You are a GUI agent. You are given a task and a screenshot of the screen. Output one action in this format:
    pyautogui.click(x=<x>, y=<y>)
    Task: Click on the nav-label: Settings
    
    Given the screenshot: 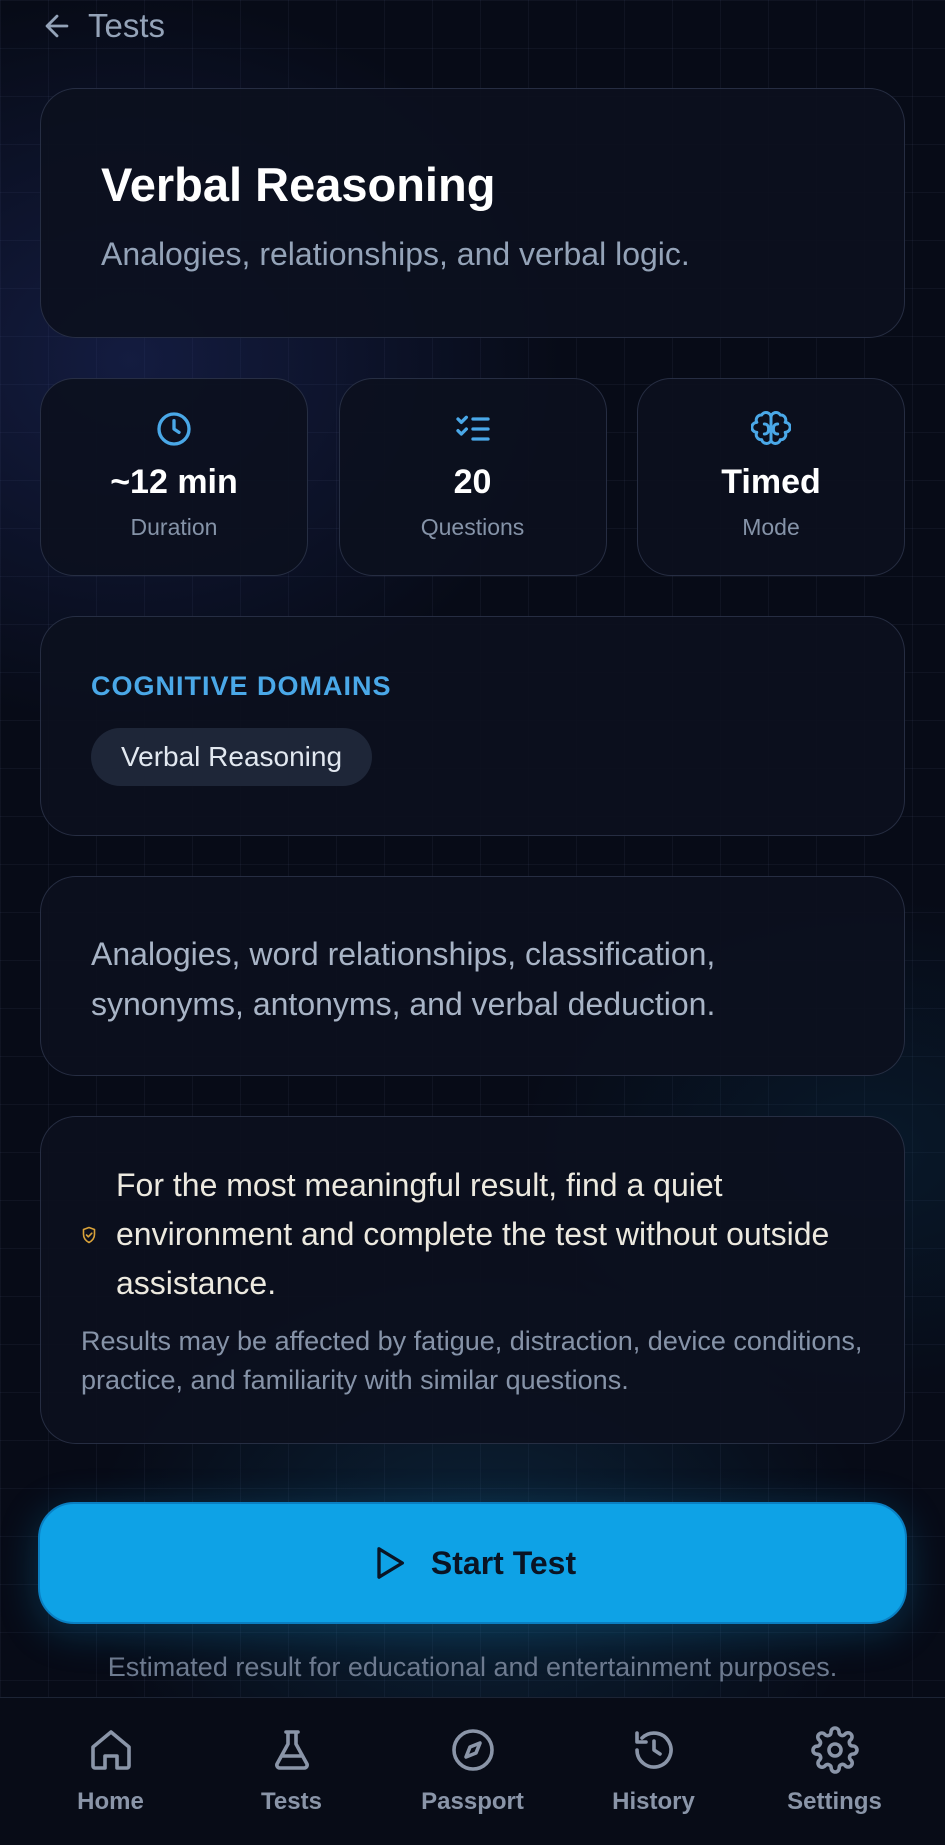 What is the action you would take?
    pyautogui.click(x=834, y=1801)
    